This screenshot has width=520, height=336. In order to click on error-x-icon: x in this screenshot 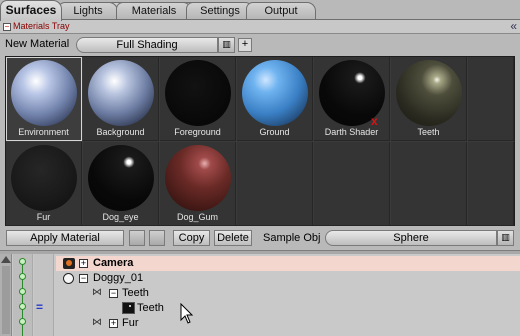, I will do `click(374, 121)`.